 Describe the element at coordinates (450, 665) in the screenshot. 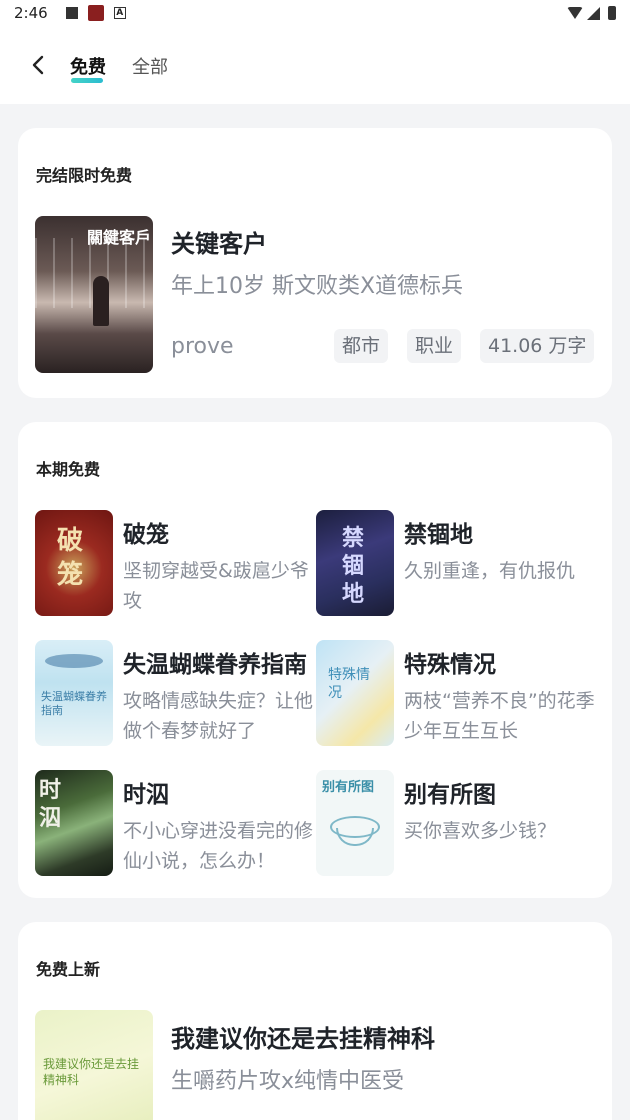

I see `book-title: 特殊情况` at that location.